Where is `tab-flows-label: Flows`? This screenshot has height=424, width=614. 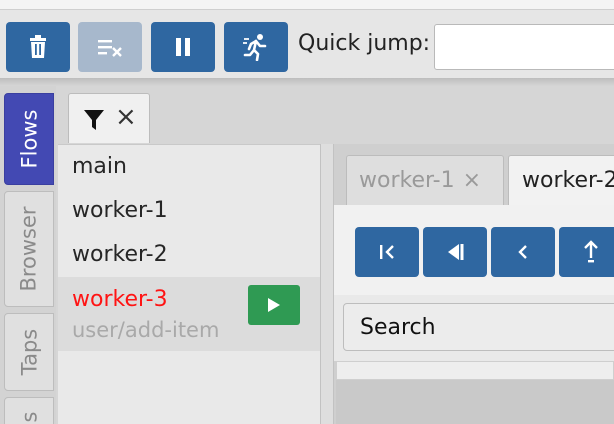
tab-flows-label: Flows is located at coordinates (29, 139).